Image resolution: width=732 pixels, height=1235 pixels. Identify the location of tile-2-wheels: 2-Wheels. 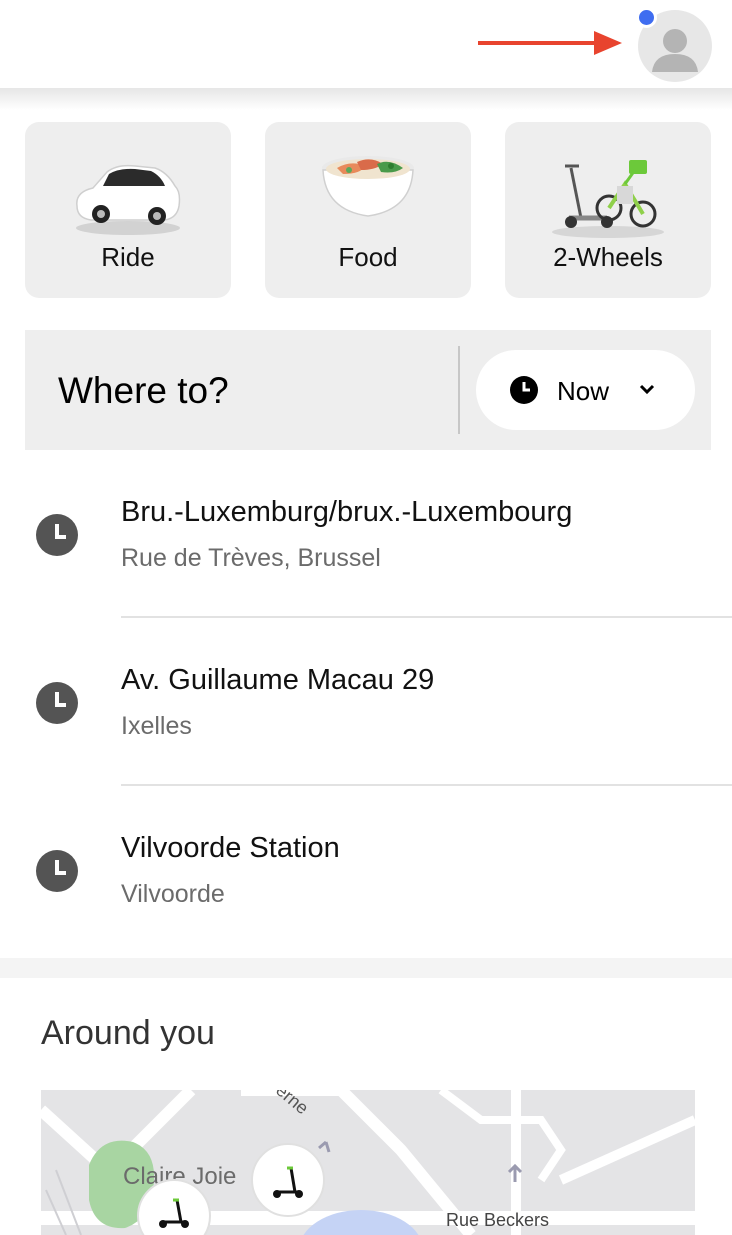
(608, 210).